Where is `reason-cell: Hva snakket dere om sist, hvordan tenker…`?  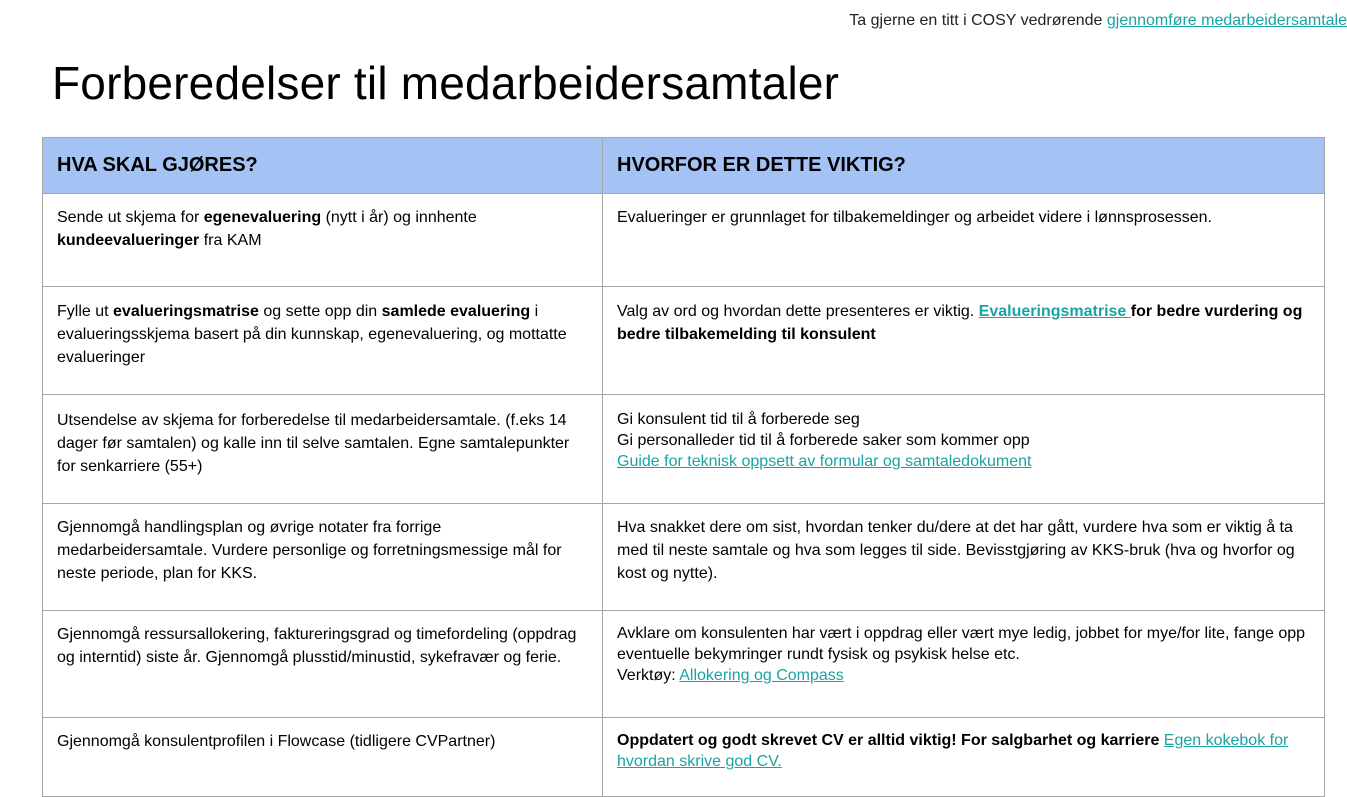
reason-cell: Hva snakket dere om sist, hvordan tenker… is located at coordinates (963, 557).